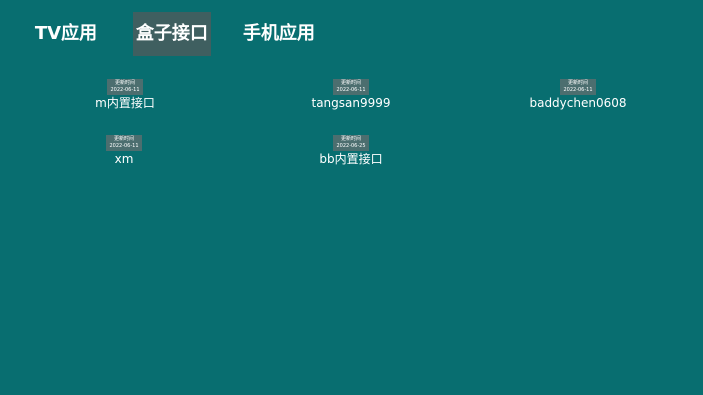 This screenshot has width=703, height=395. I want to click on tab-box-interfaces: 盒子接口, so click(172, 34).